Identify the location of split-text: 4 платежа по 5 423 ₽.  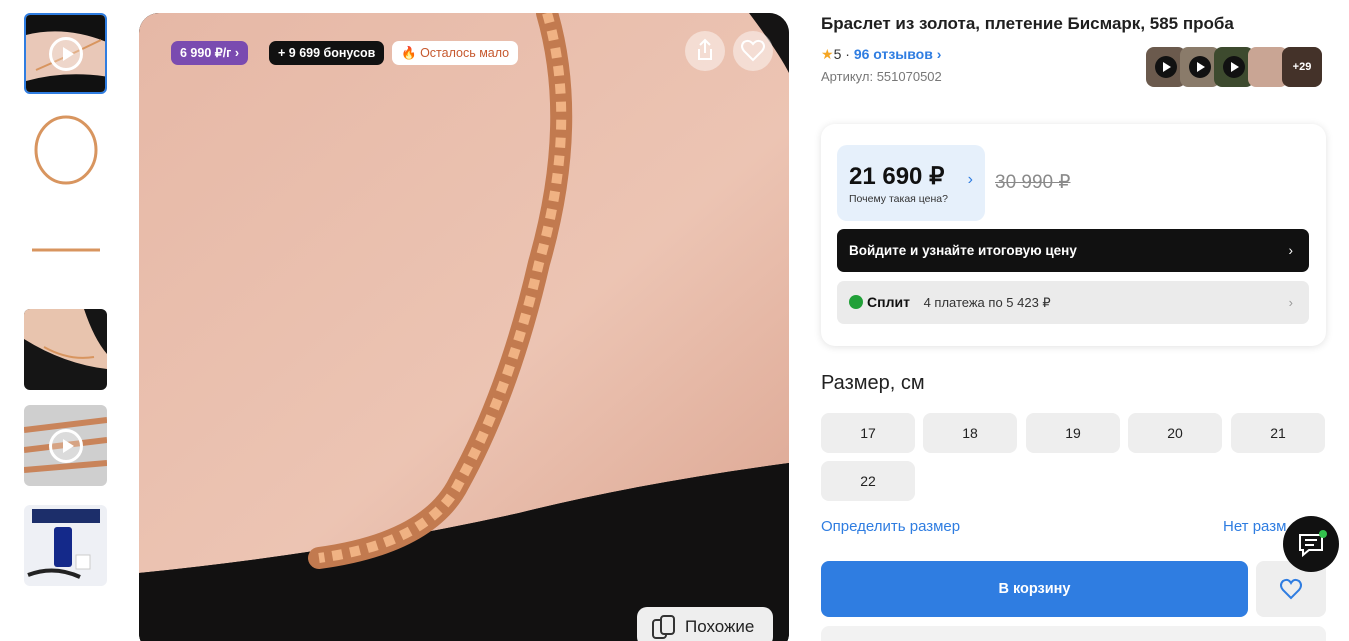
(987, 302).